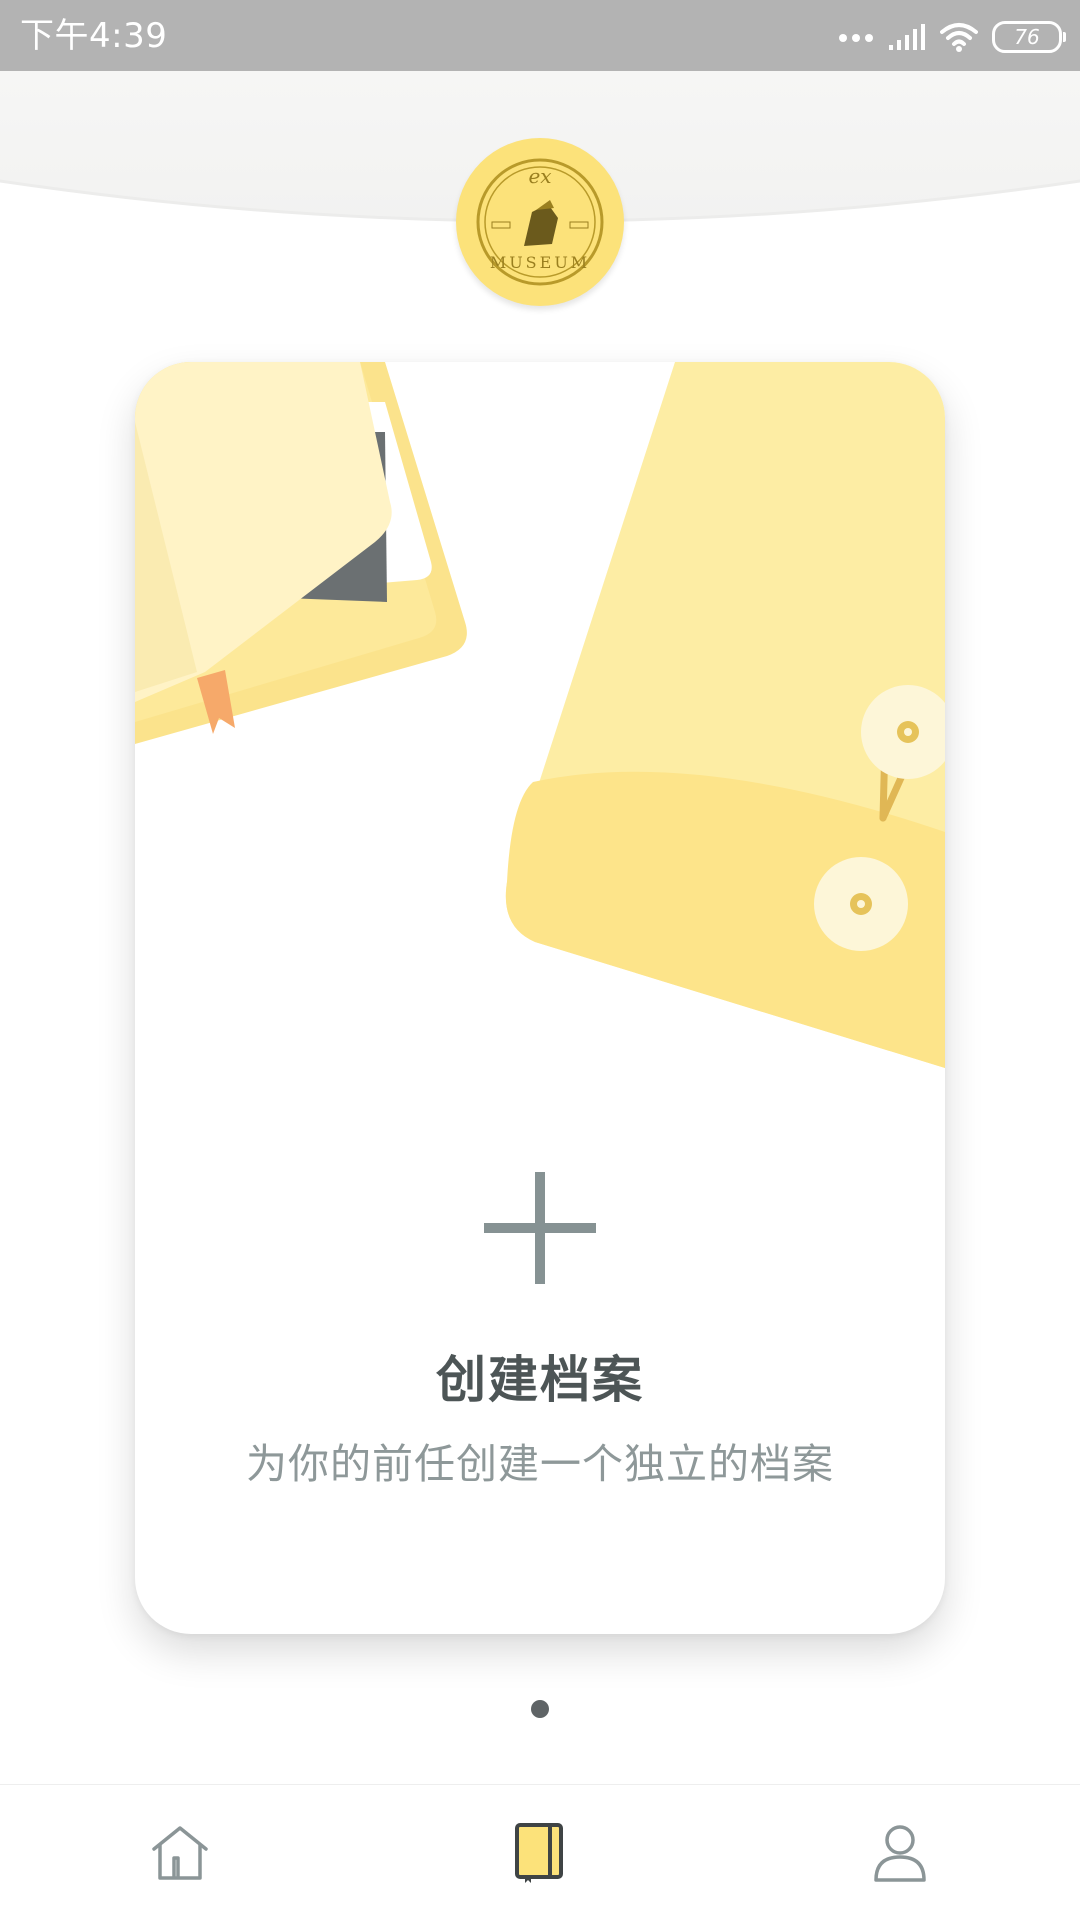 This screenshot has width=1080, height=1921. I want to click on notebook-illustration, so click(301, 553).